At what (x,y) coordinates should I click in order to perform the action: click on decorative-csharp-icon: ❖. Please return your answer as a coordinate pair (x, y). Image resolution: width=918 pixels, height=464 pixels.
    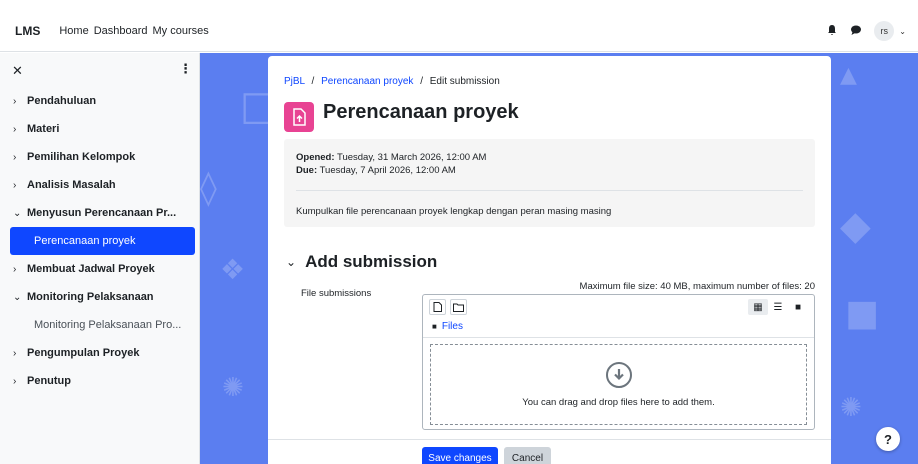
    Looking at the image, I should click on (233, 269).